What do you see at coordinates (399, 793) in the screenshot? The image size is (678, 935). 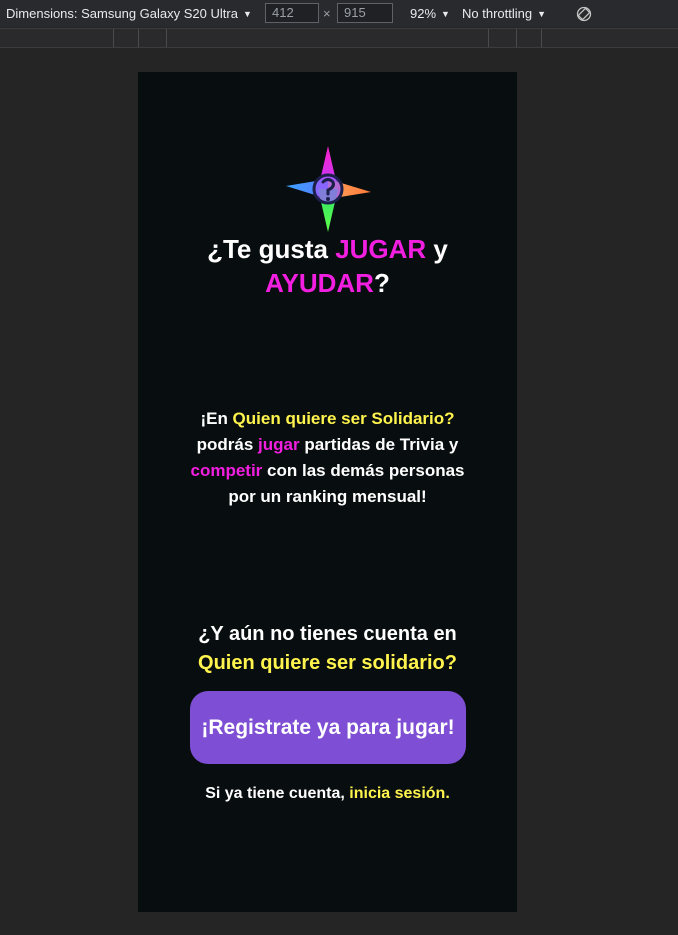 I see `login-link: inicia sesión.` at bounding box center [399, 793].